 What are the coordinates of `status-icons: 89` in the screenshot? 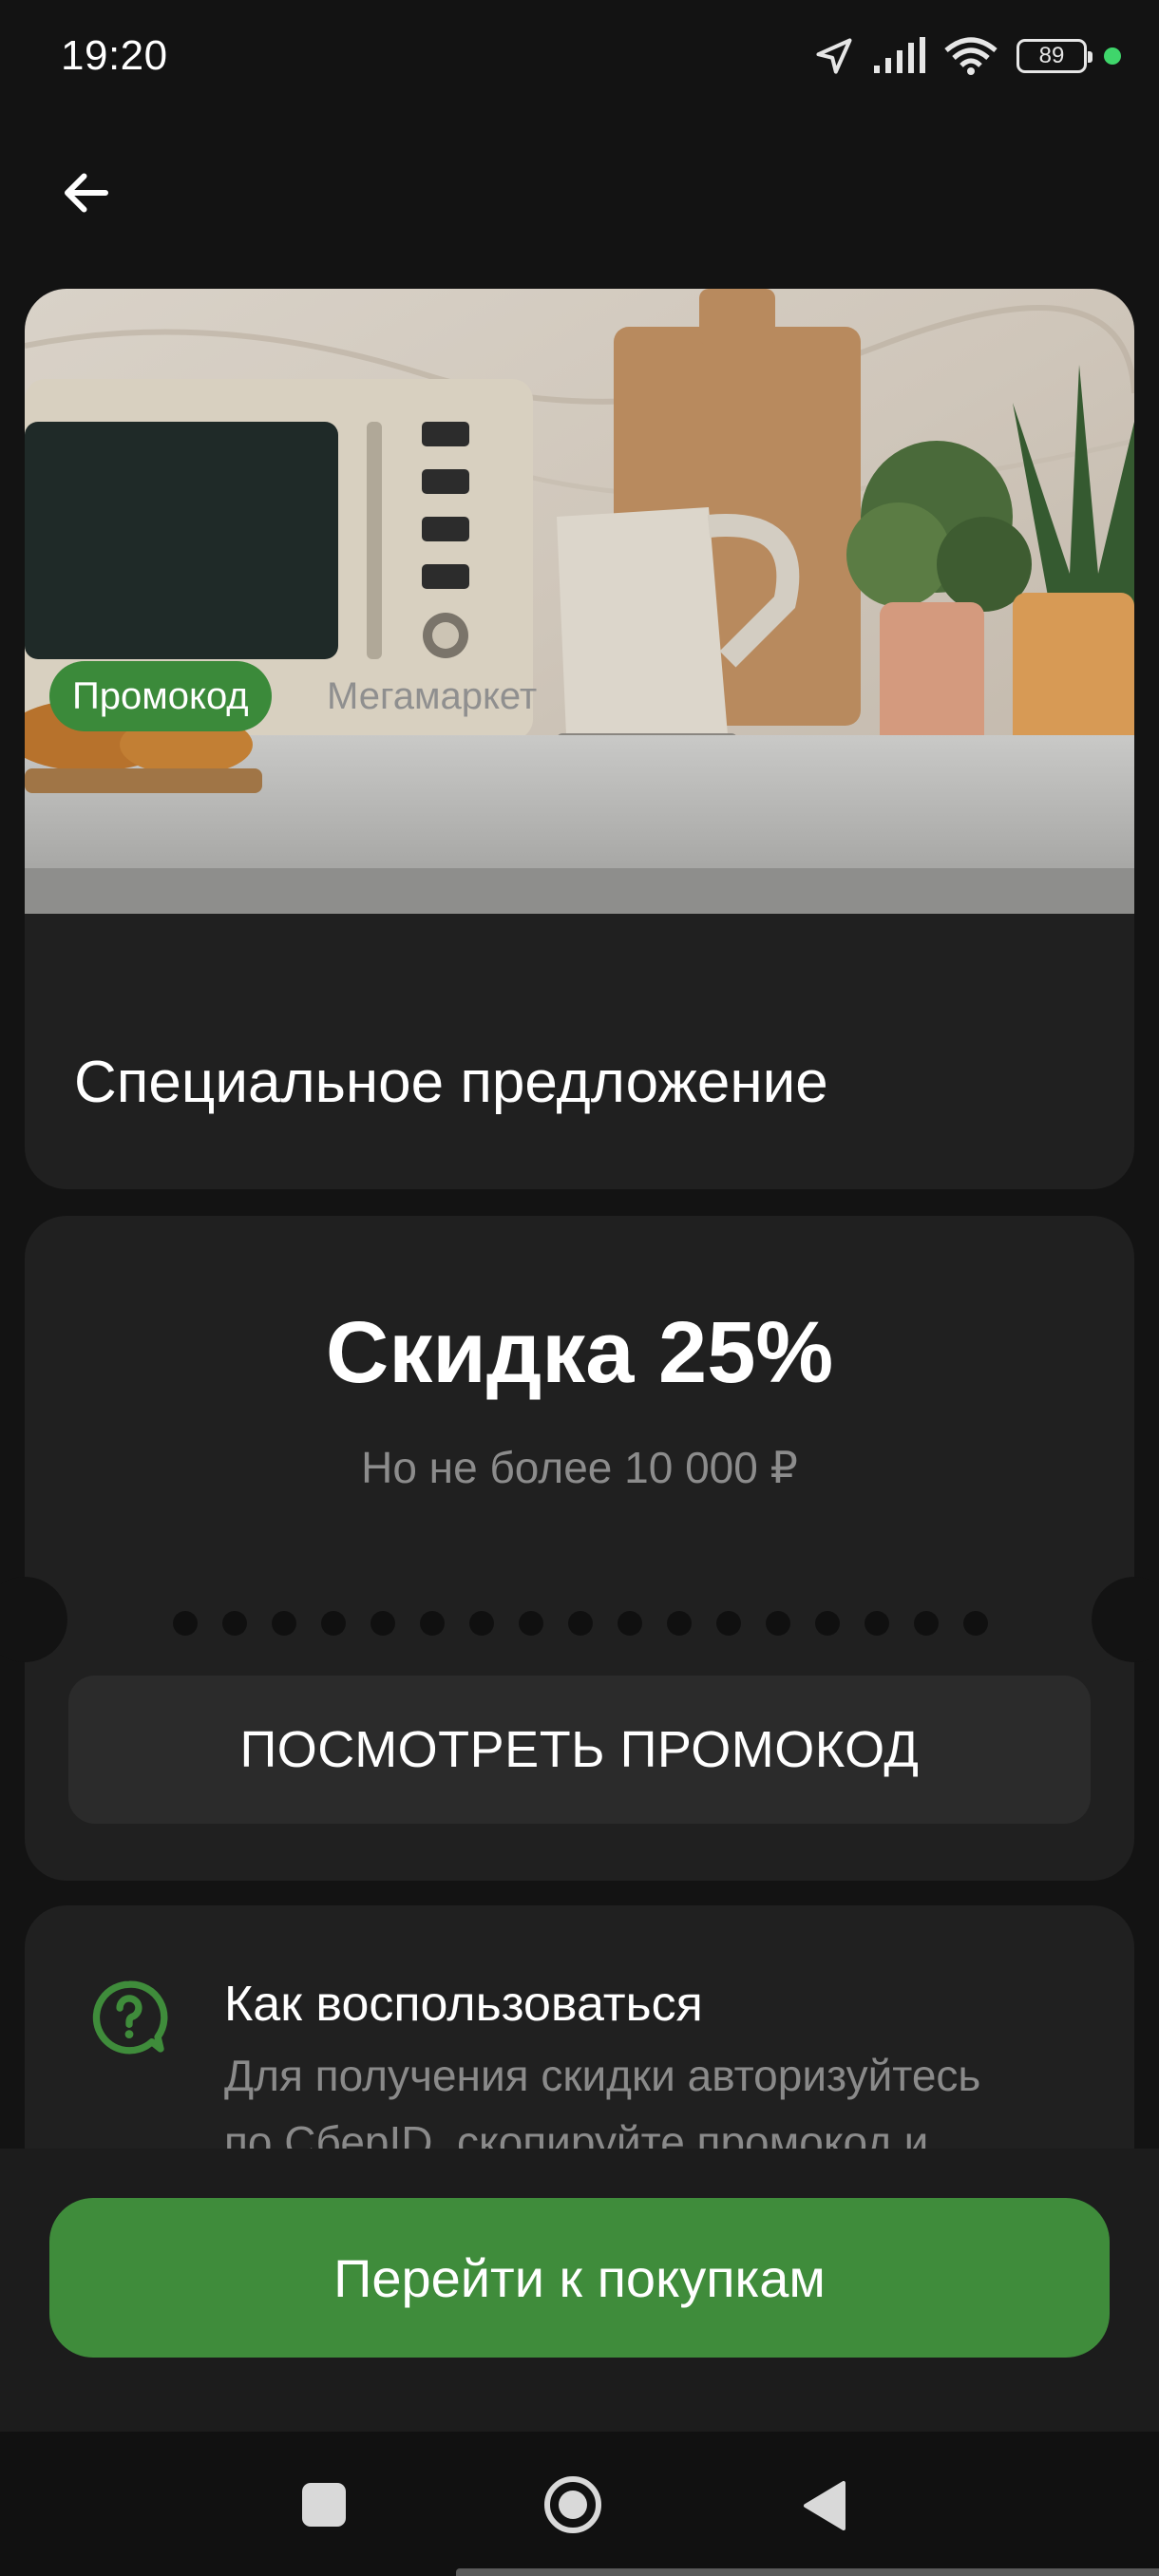 It's located at (967, 56).